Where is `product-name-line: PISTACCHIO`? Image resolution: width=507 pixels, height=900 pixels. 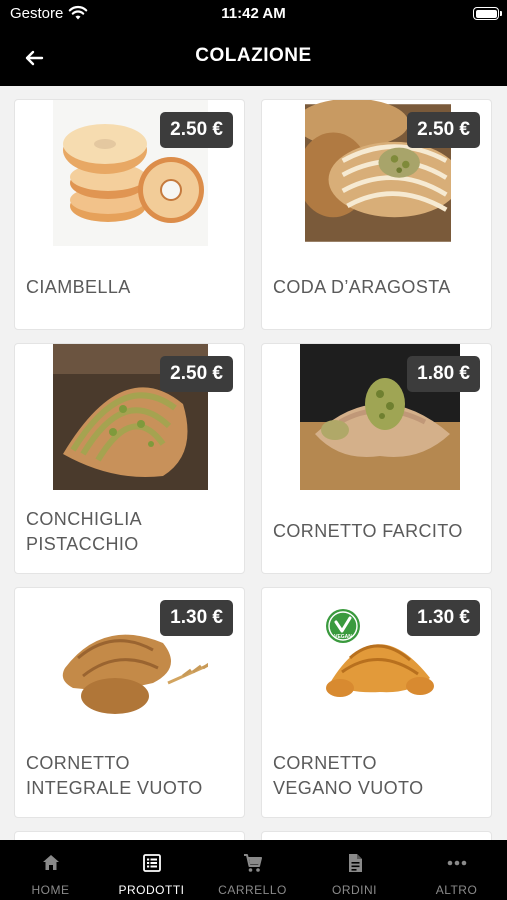
product-name-line: PISTACCHIO is located at coordinates (82, 544).